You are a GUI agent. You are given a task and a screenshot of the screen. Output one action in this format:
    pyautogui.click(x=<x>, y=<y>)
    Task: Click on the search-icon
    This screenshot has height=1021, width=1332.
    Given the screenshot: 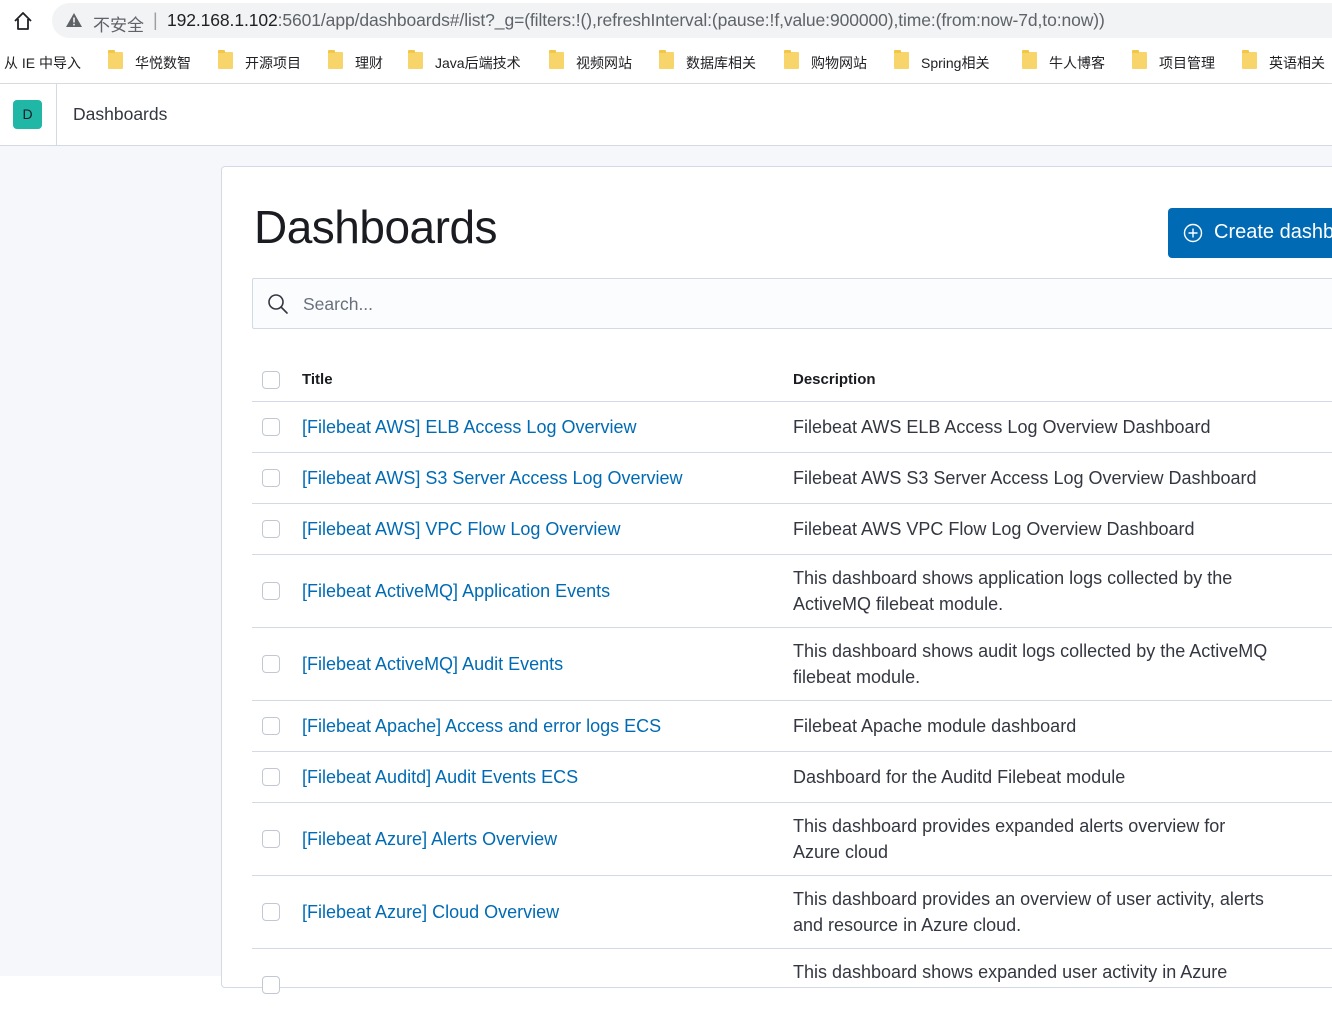 What is the action you would take?
    pyautogui.click(x=278, y=304)
    